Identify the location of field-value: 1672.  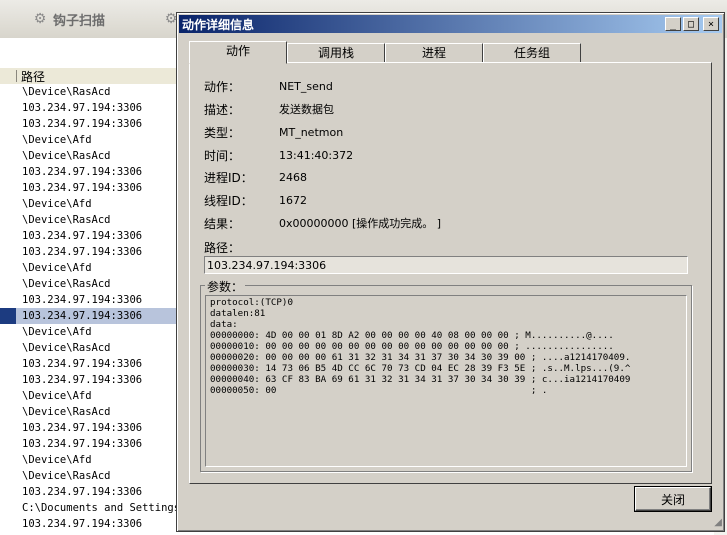
(293, 200).